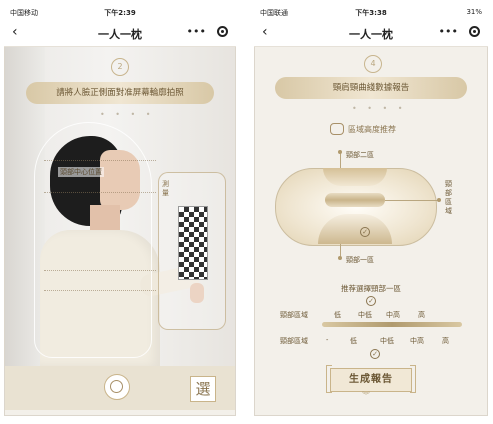 The image size is (493, 424). I want to click on zone-two-shape, so click(355, 177).